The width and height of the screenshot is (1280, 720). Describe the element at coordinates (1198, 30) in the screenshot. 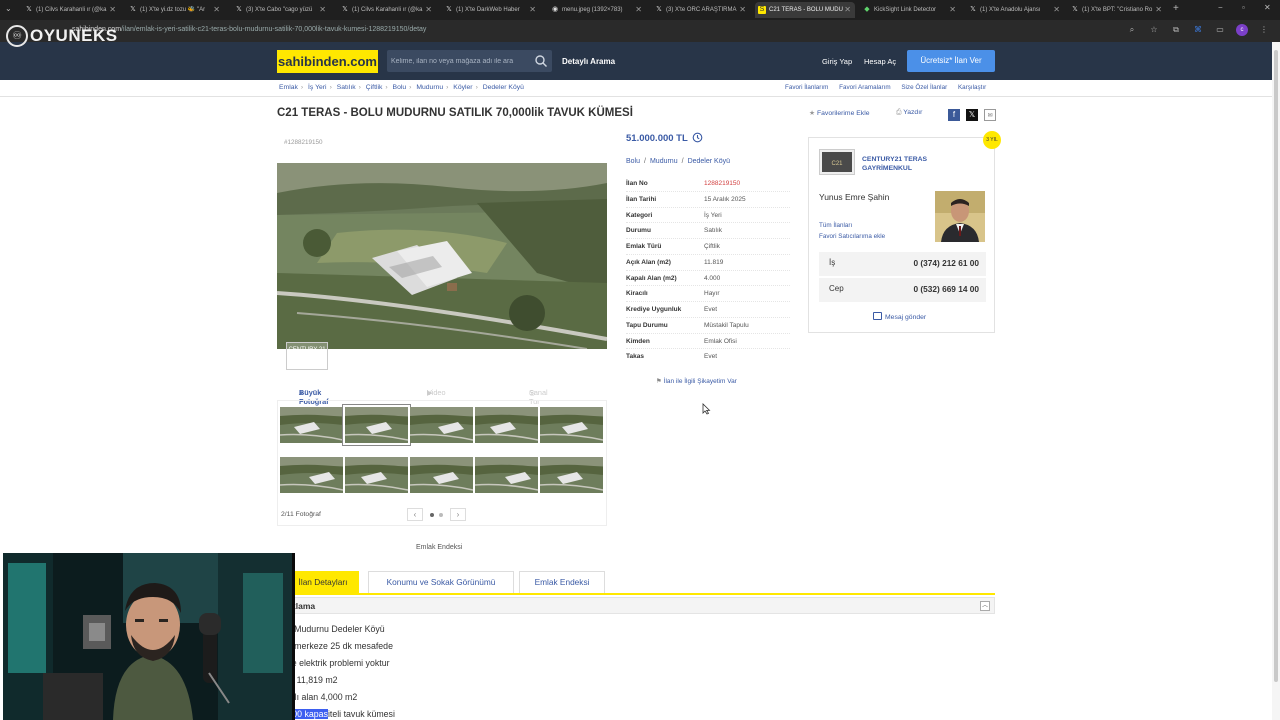

I see `extension-icon: ⌘` at that location.